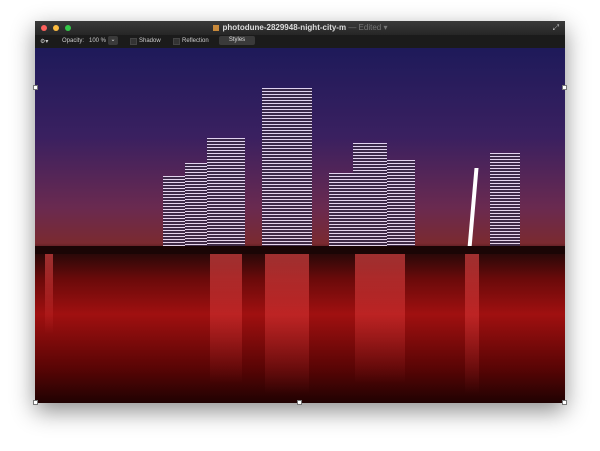 The height and width of the screenshot is (451, 600). I want to click on opacity-label: Opacity:, so click(73, 41).